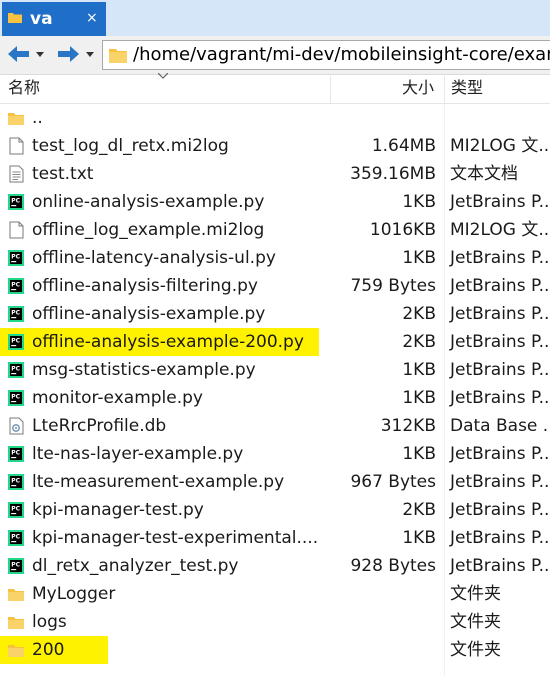 Image resolution: width=550 pixels, height=676 pixels. I want to click on column-type: 类型, so click(467, 88).